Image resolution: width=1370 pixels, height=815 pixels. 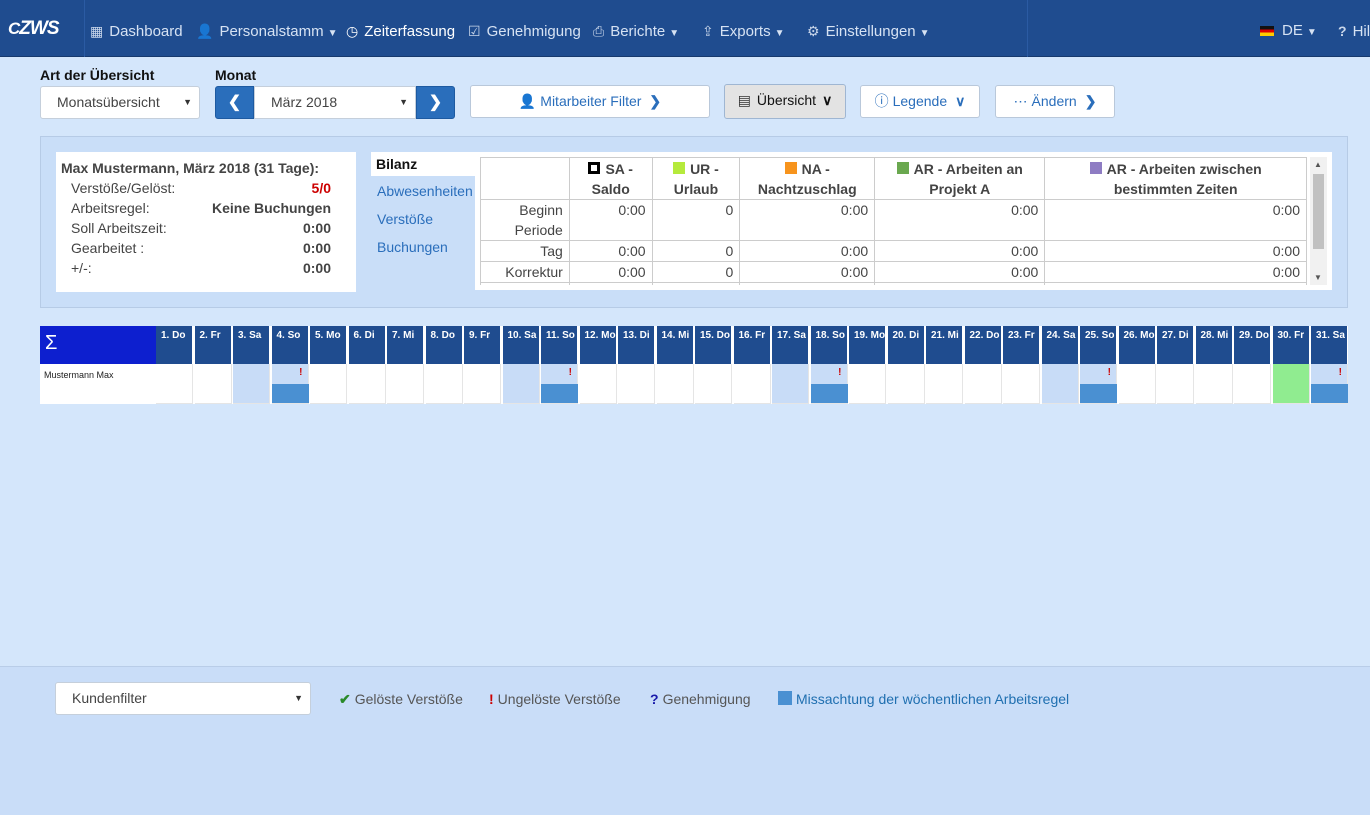 I want to click on nav-dashboard: ▦ Dashboard, so click(x=136, y=28).